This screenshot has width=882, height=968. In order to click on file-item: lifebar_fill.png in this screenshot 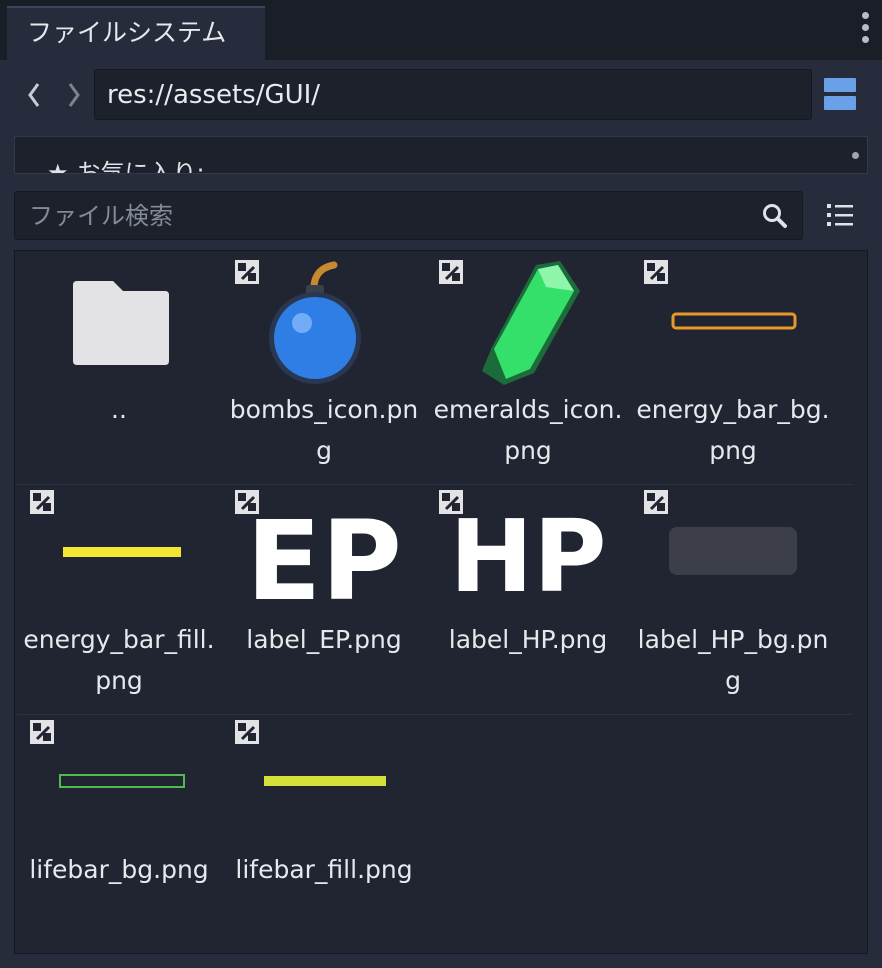, I will do `click(324, 824)`.